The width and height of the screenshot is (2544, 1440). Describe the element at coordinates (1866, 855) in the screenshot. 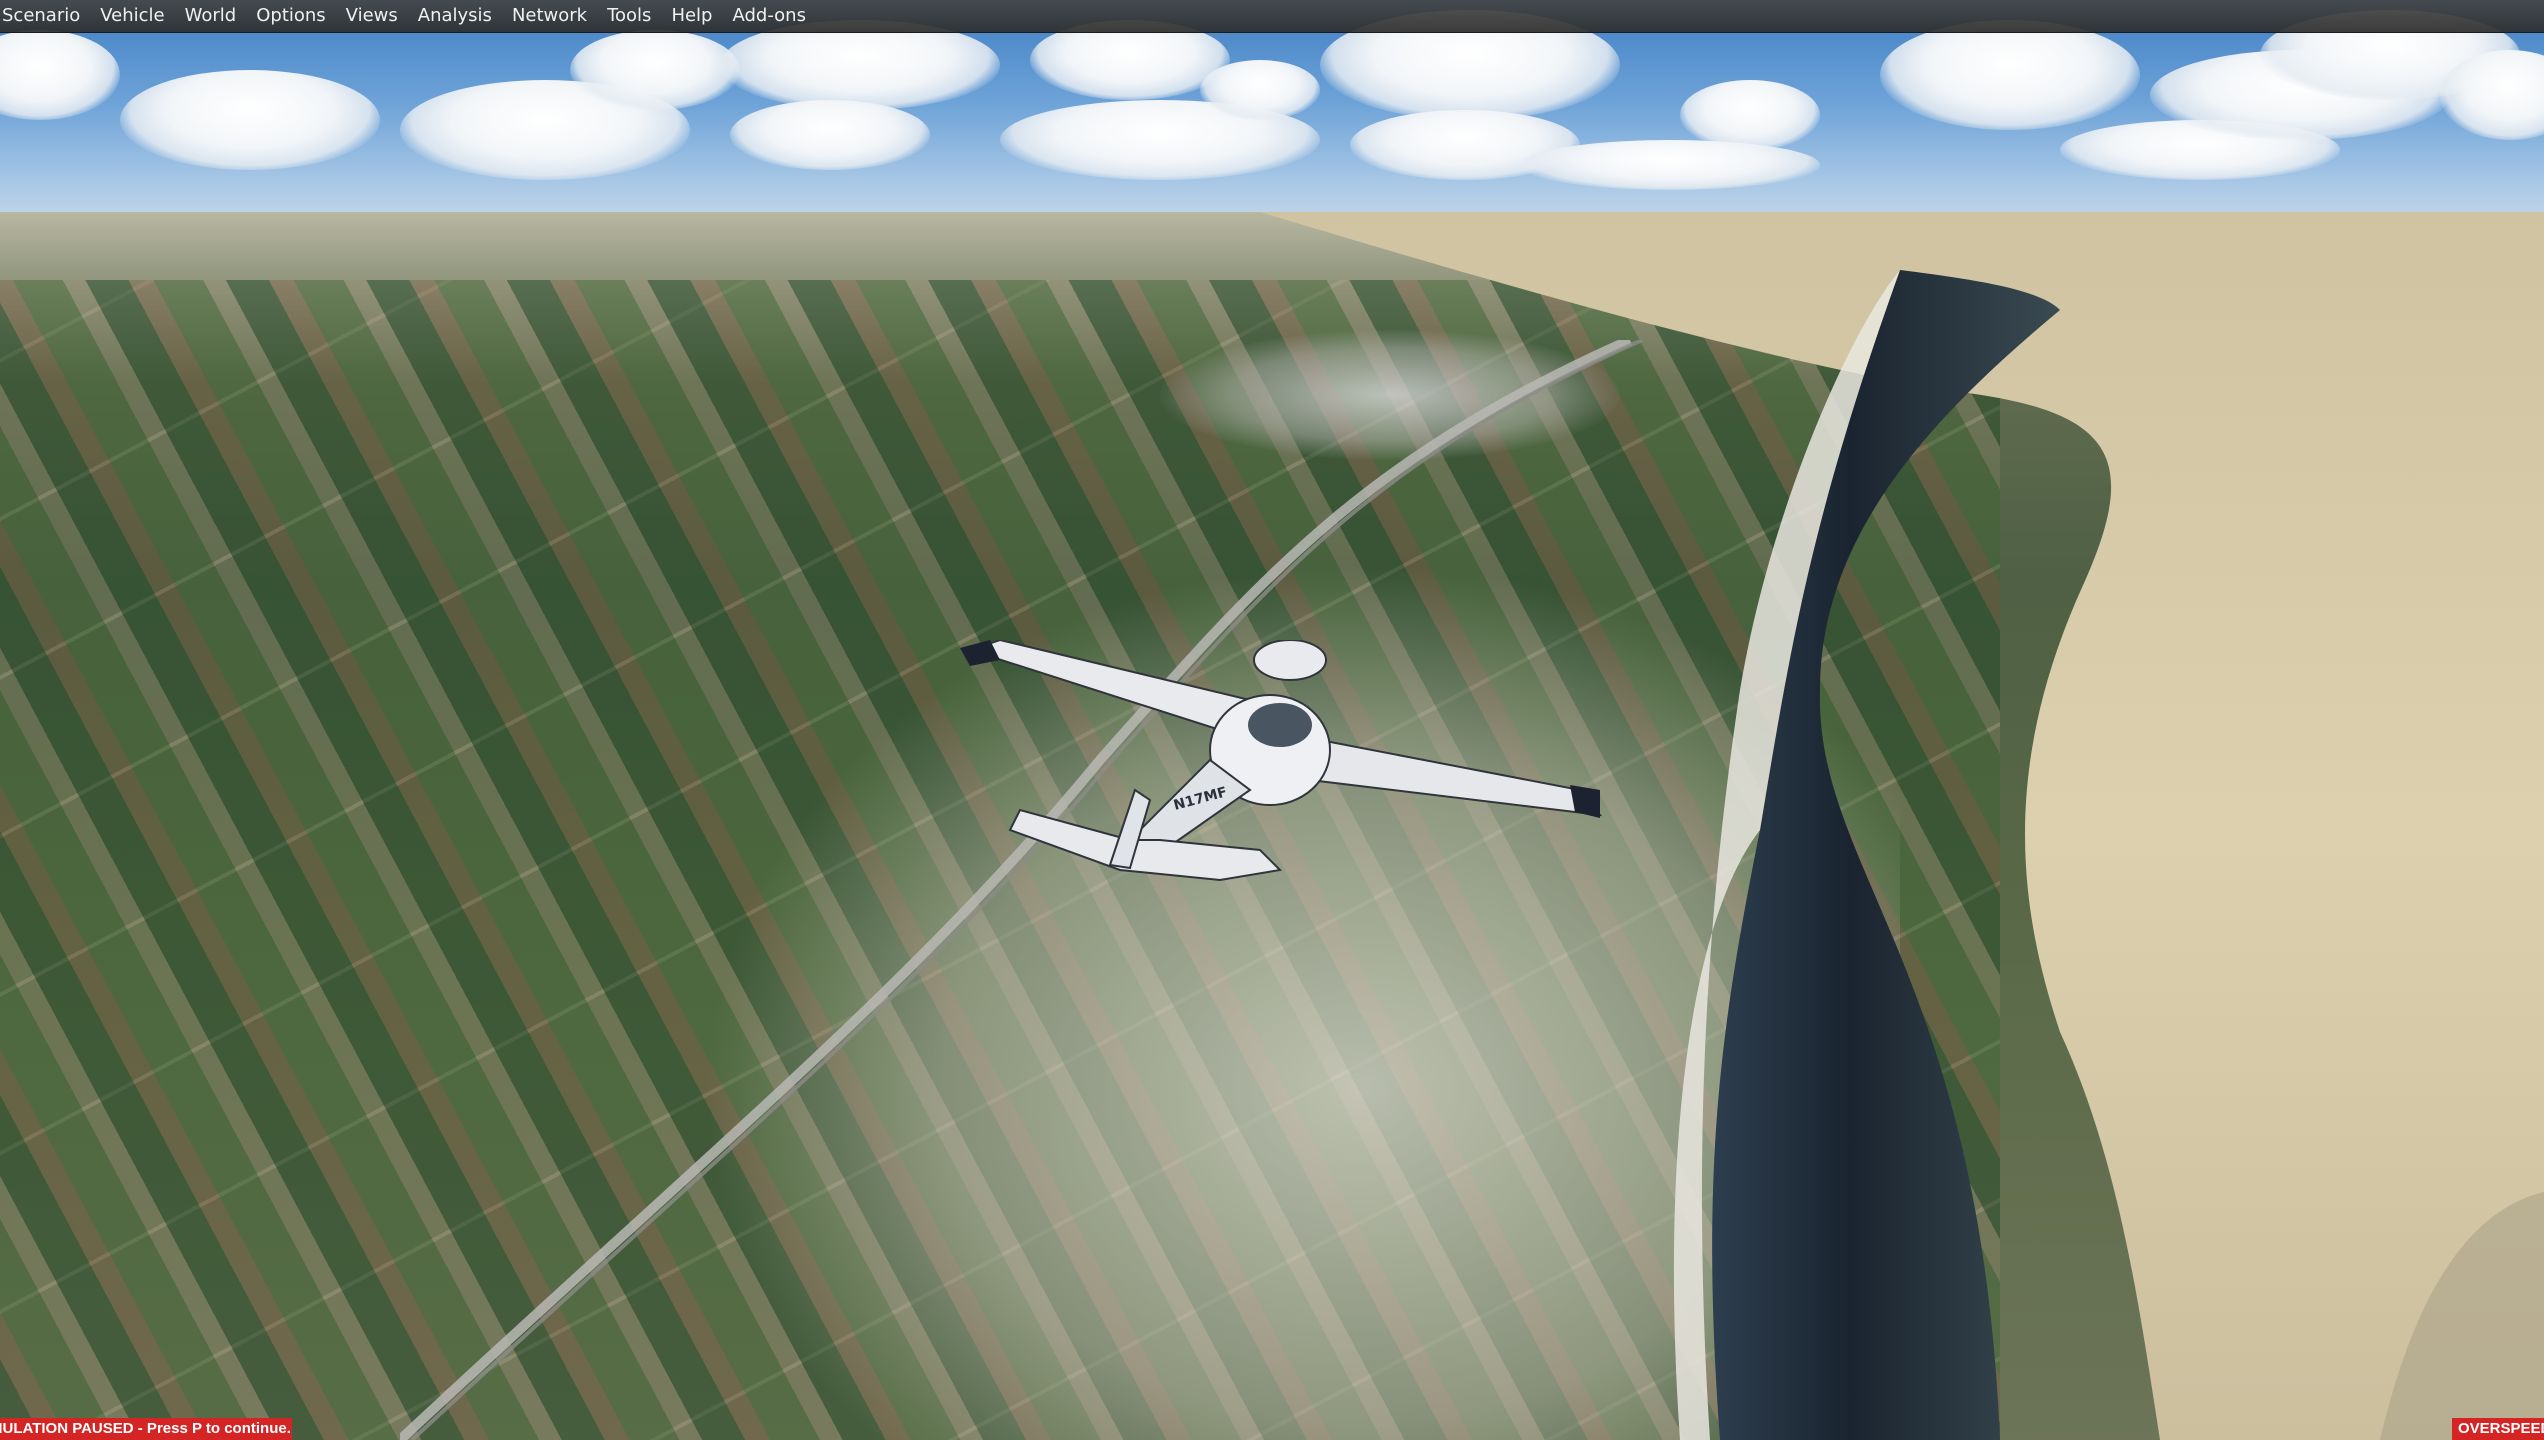

I see `sea` at that location.